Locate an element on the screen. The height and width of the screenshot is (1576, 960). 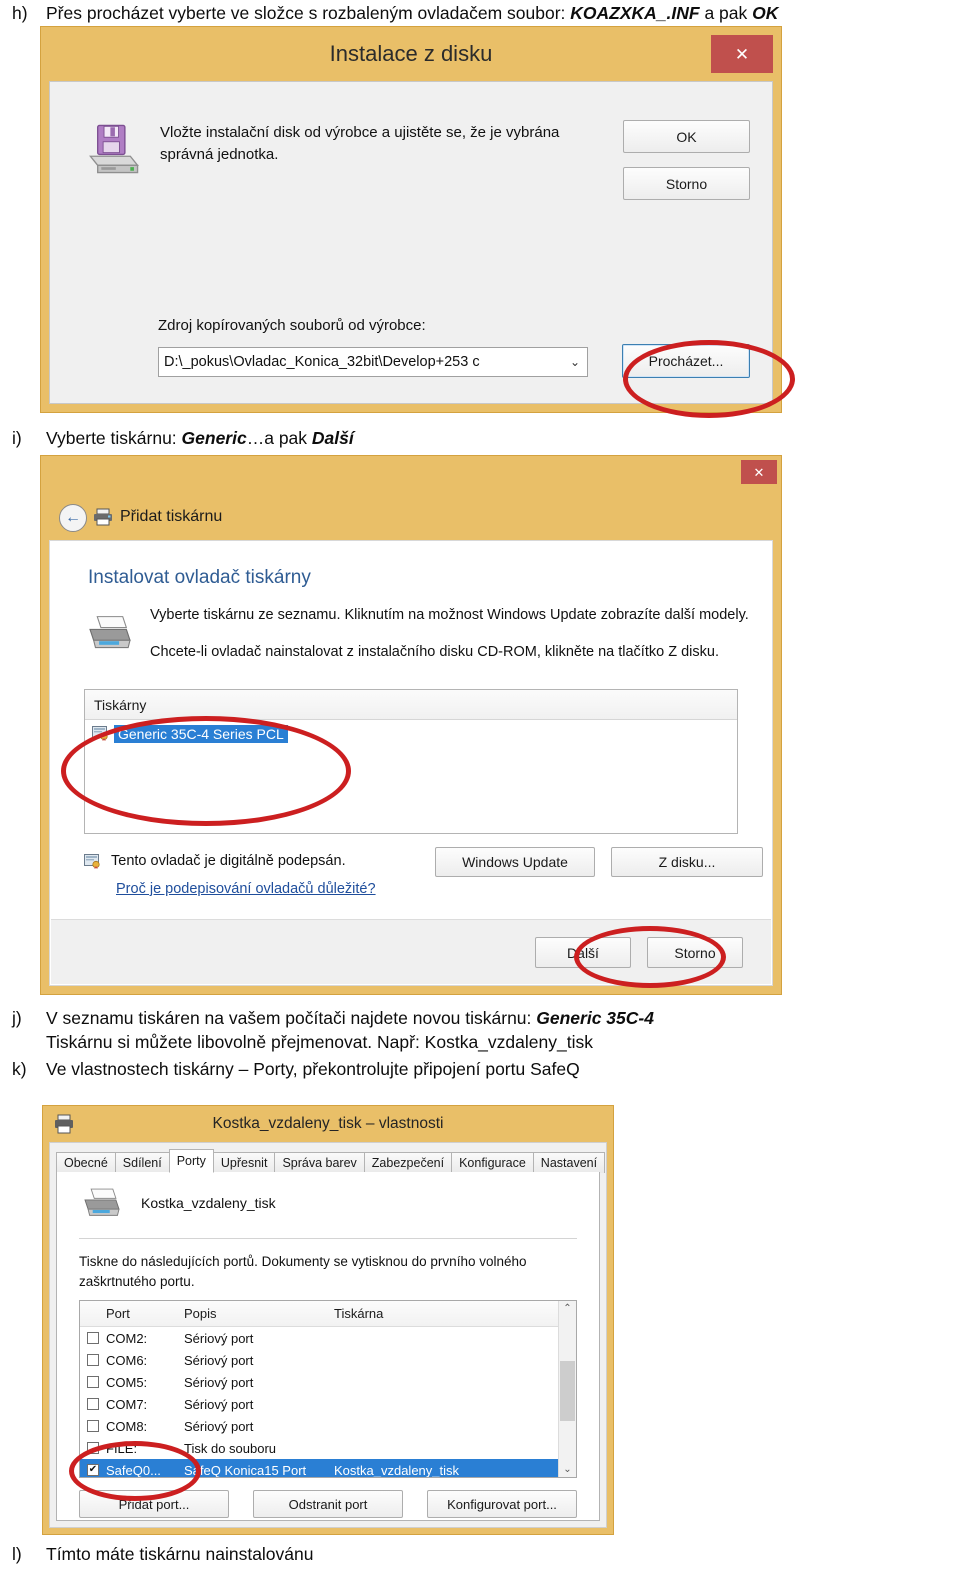
table-row: COM7: Sériový port is located at coordinates (319, 1404).